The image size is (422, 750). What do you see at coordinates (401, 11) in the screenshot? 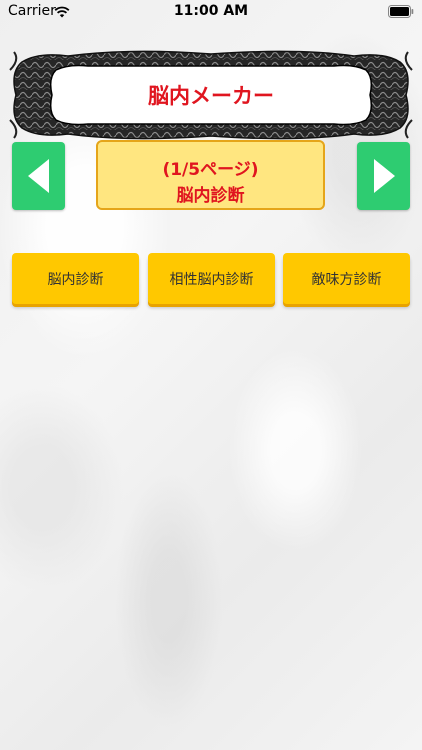
I see `battery-icon` at bounding box center [401, 11].